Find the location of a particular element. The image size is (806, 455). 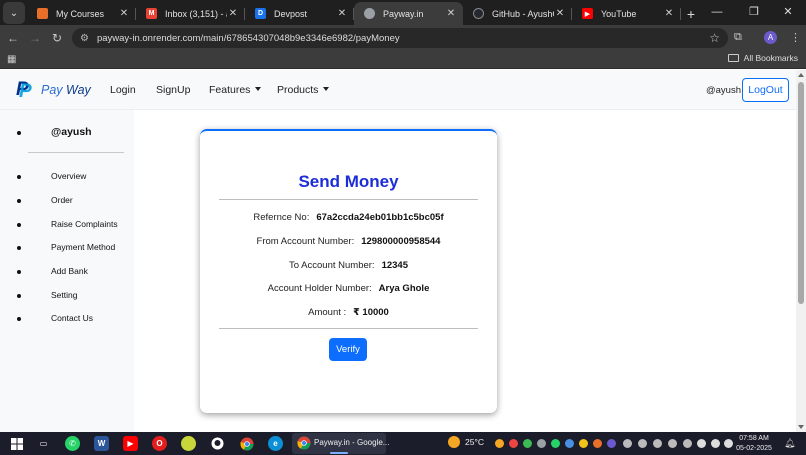

wifi-icon is located at coordinates (701, 443).